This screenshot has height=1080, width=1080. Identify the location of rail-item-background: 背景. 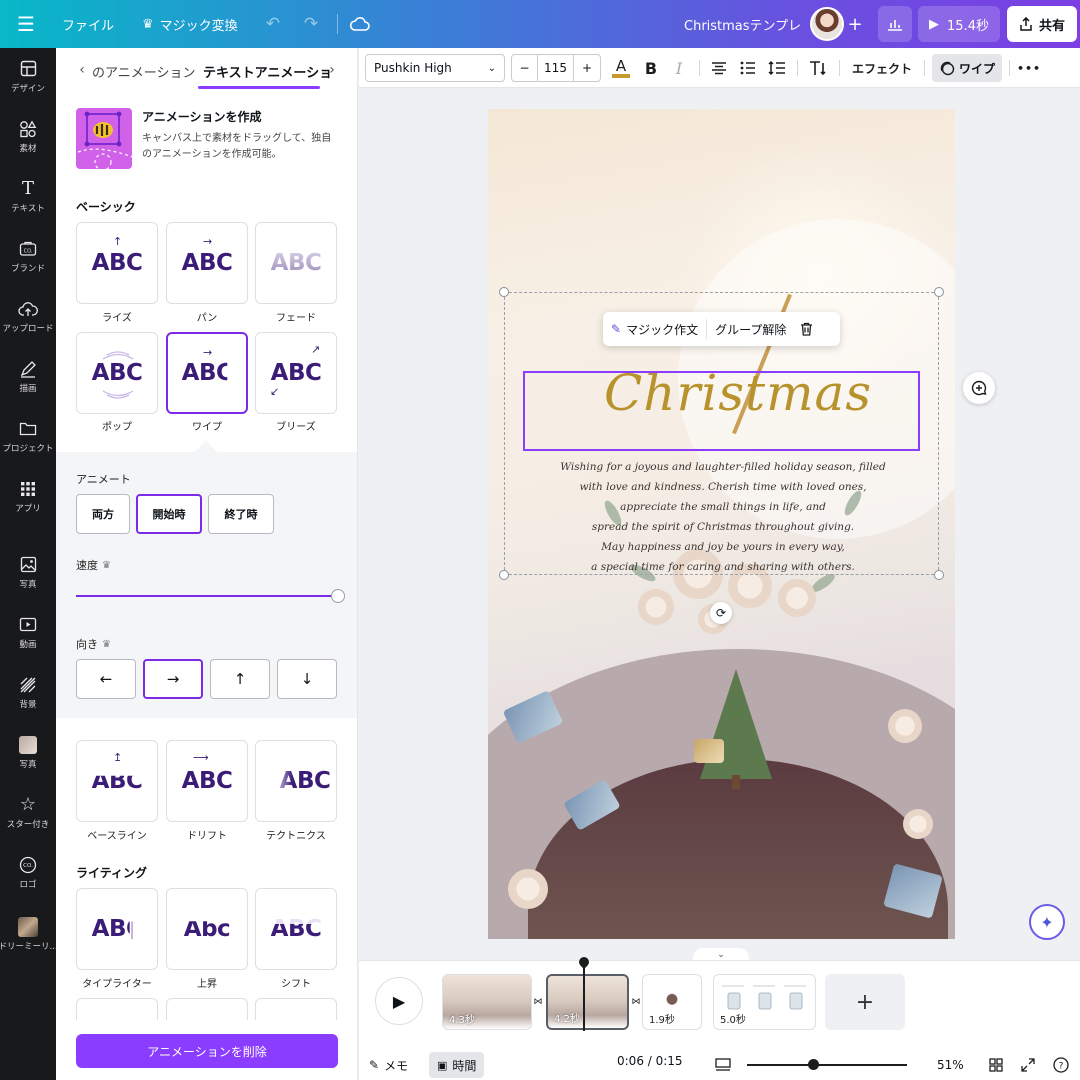
(28, 692).